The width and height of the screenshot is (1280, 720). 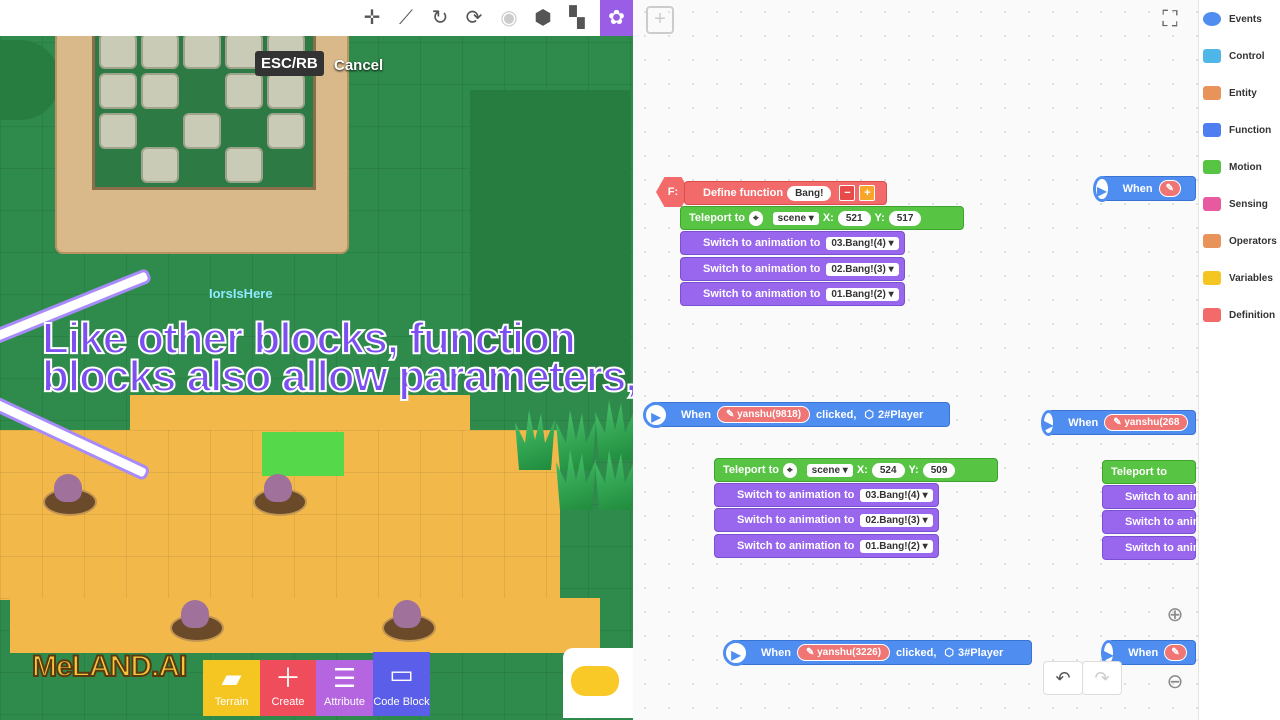 I want to click on category-function: Function, so click(x=1239, y=130).